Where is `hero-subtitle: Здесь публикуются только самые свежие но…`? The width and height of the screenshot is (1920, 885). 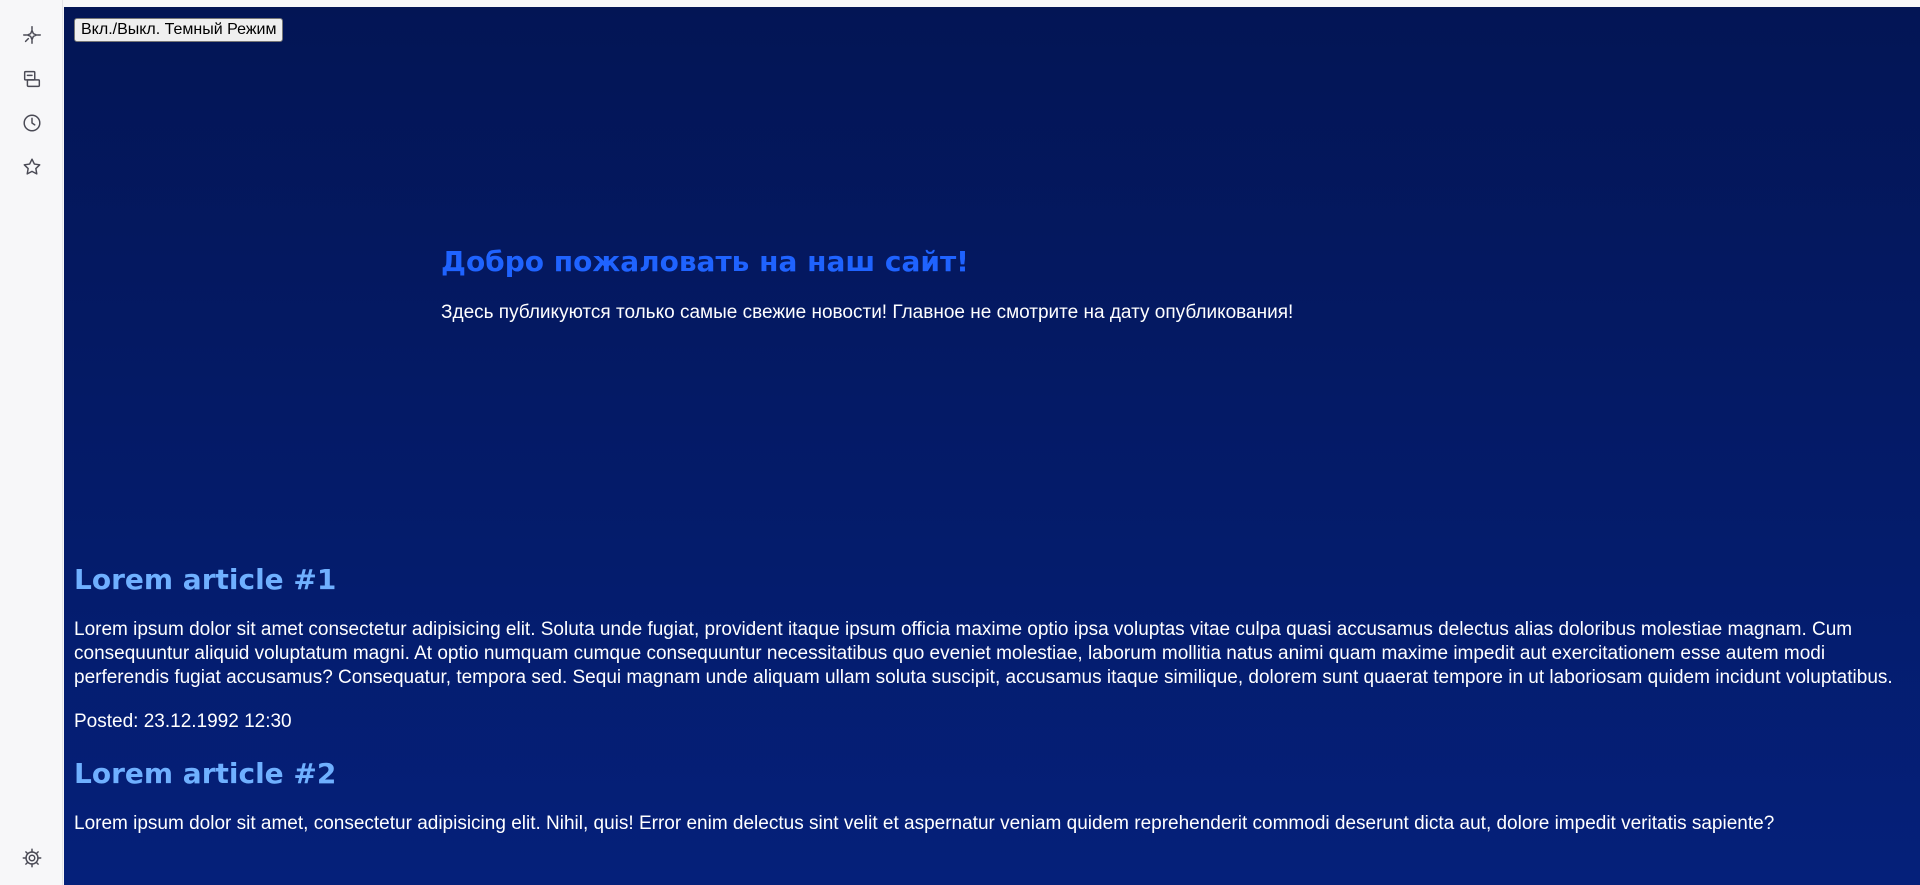 hero-subtitle: Здесь публикуются только самые свежие но… is located at coordinates (867, 312).